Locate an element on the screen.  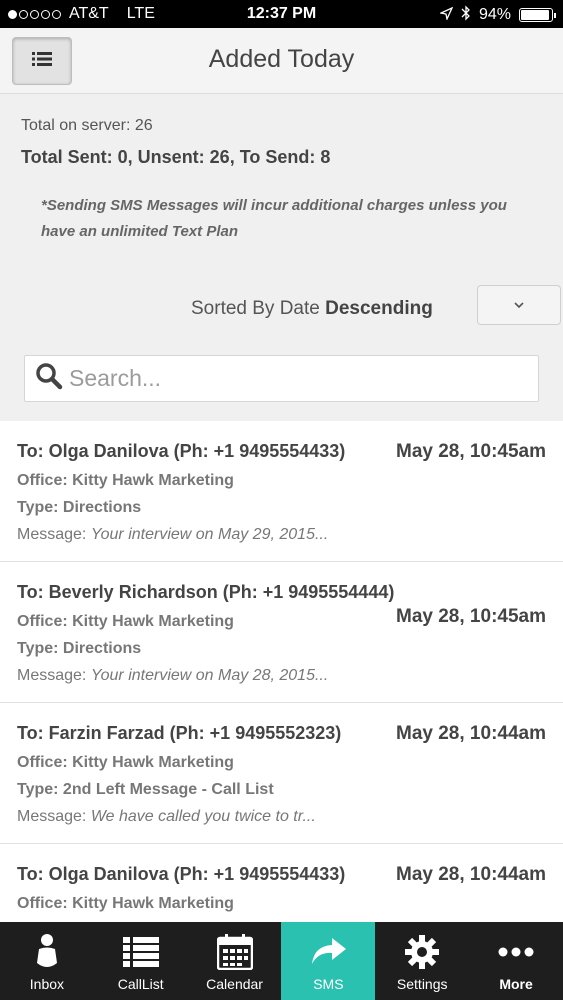
battery-icon is located at coordinates (537, 14).